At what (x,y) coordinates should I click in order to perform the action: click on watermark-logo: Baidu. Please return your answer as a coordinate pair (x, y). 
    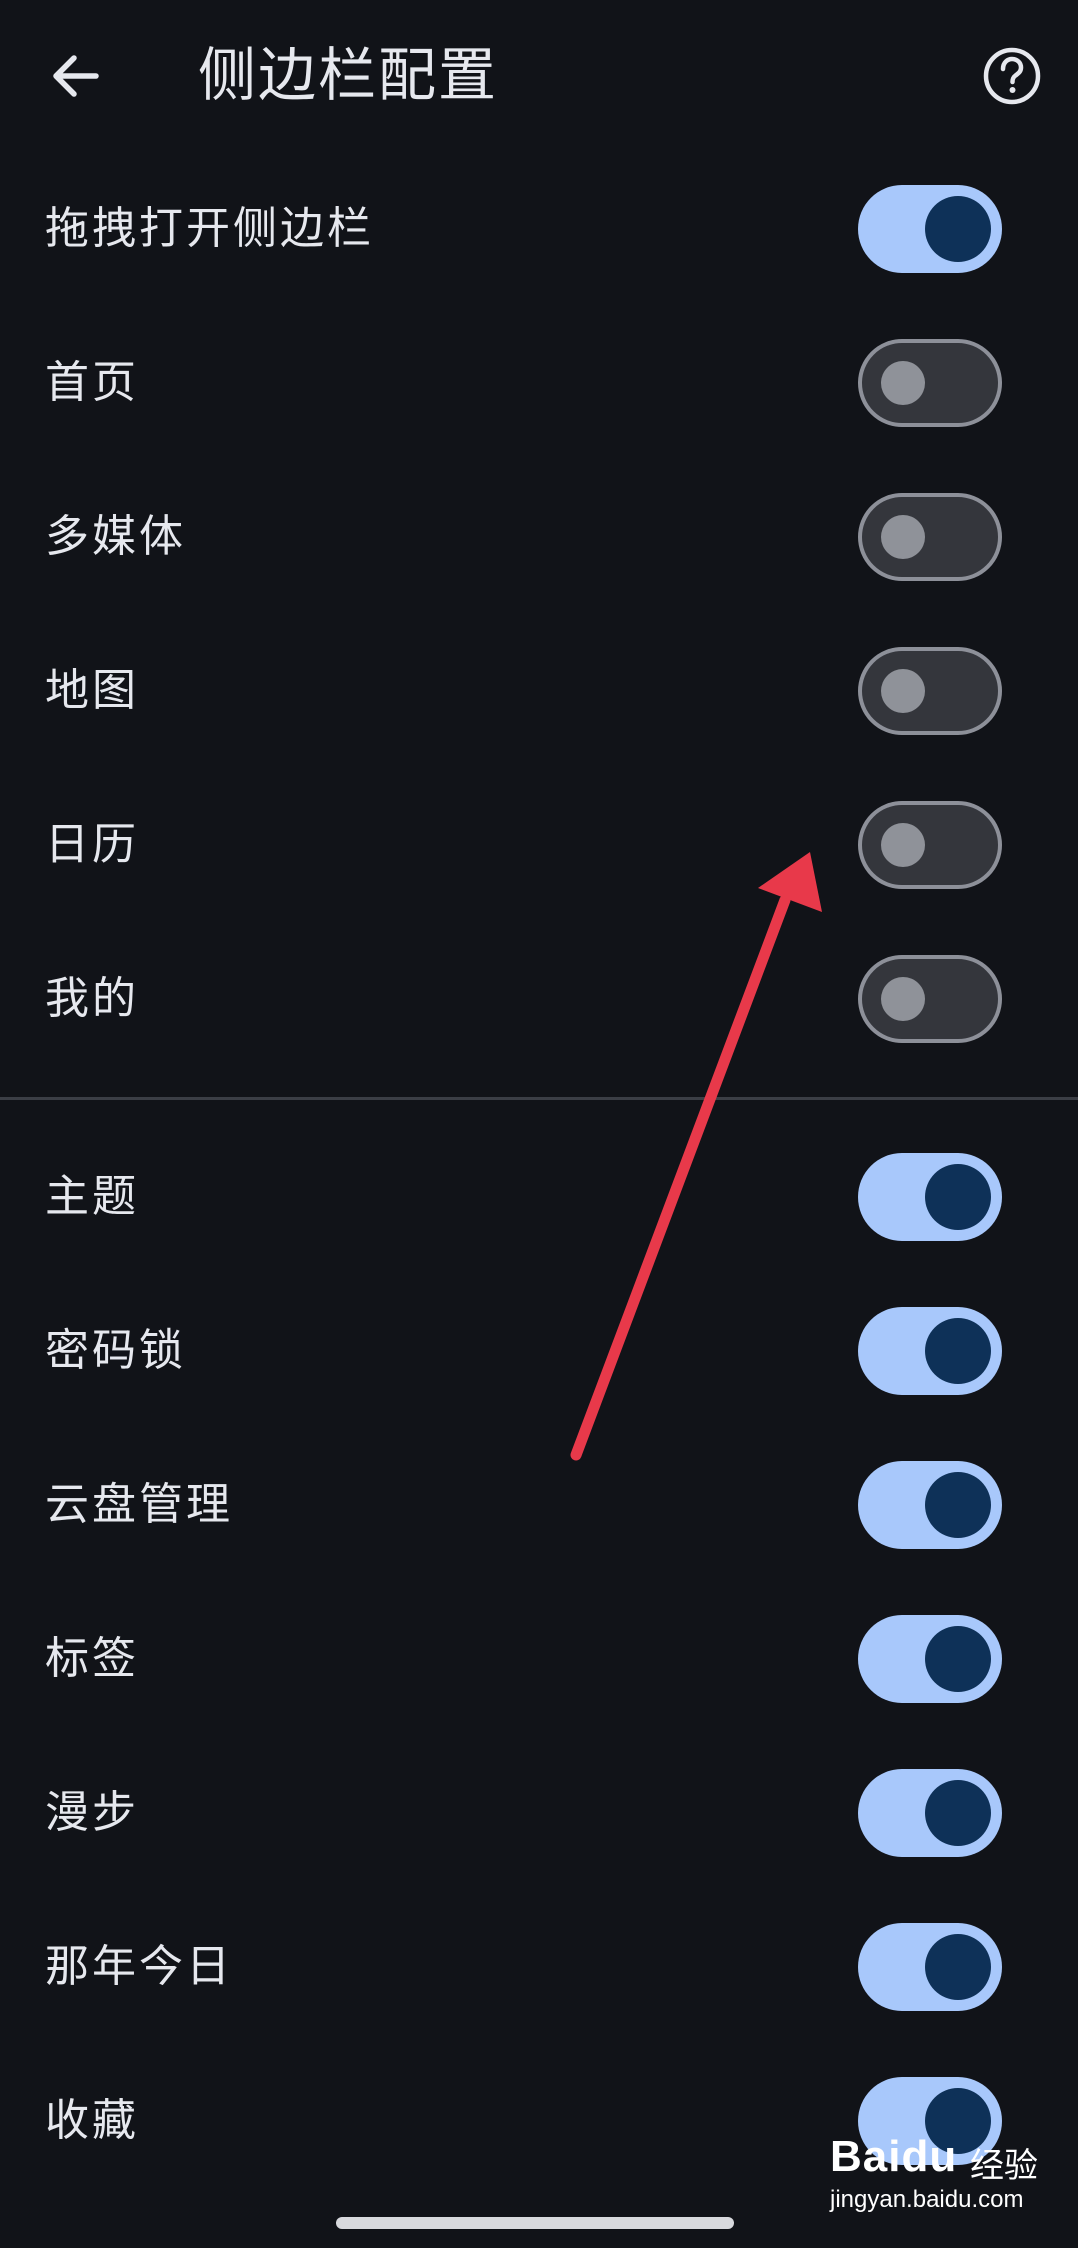
    Looking at the image, I should click on (894, 2156).